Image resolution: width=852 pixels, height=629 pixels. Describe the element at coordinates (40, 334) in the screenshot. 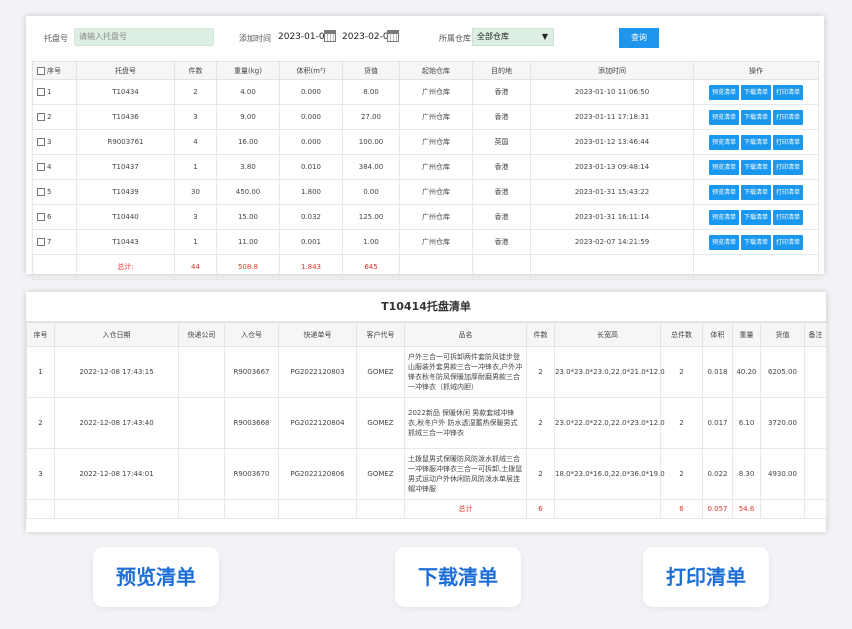

I see `header-cell: 序号` at that location.